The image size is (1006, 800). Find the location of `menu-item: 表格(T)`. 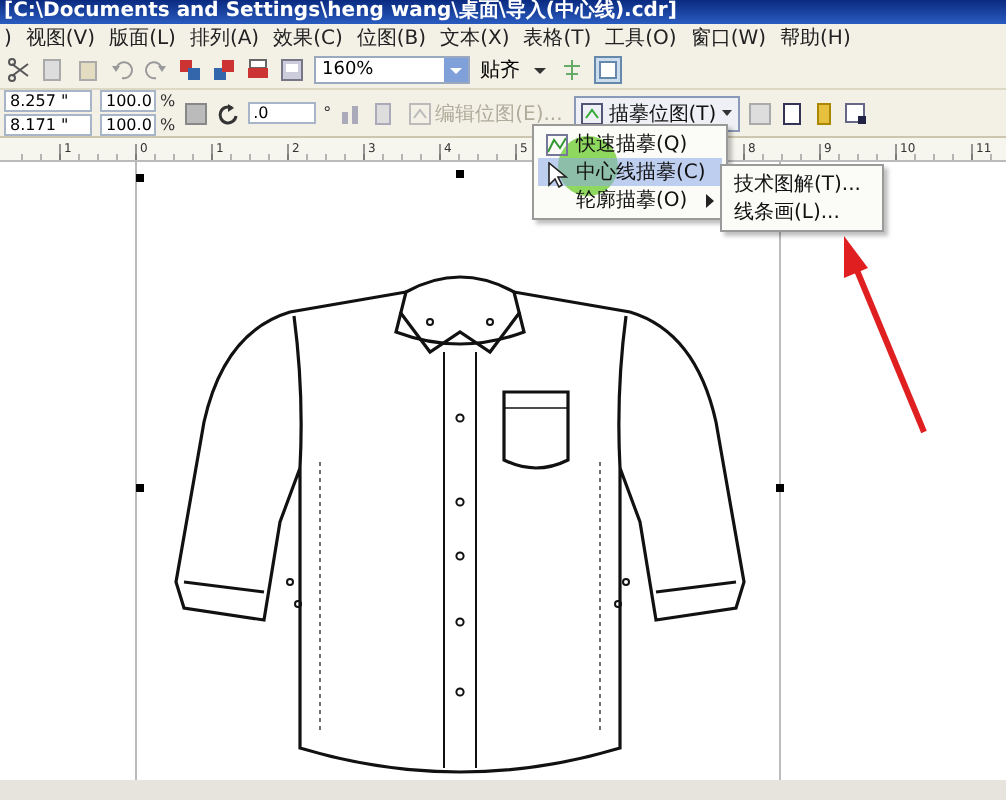

menu-item: 表格(T) is located at coordinates (557, 39).